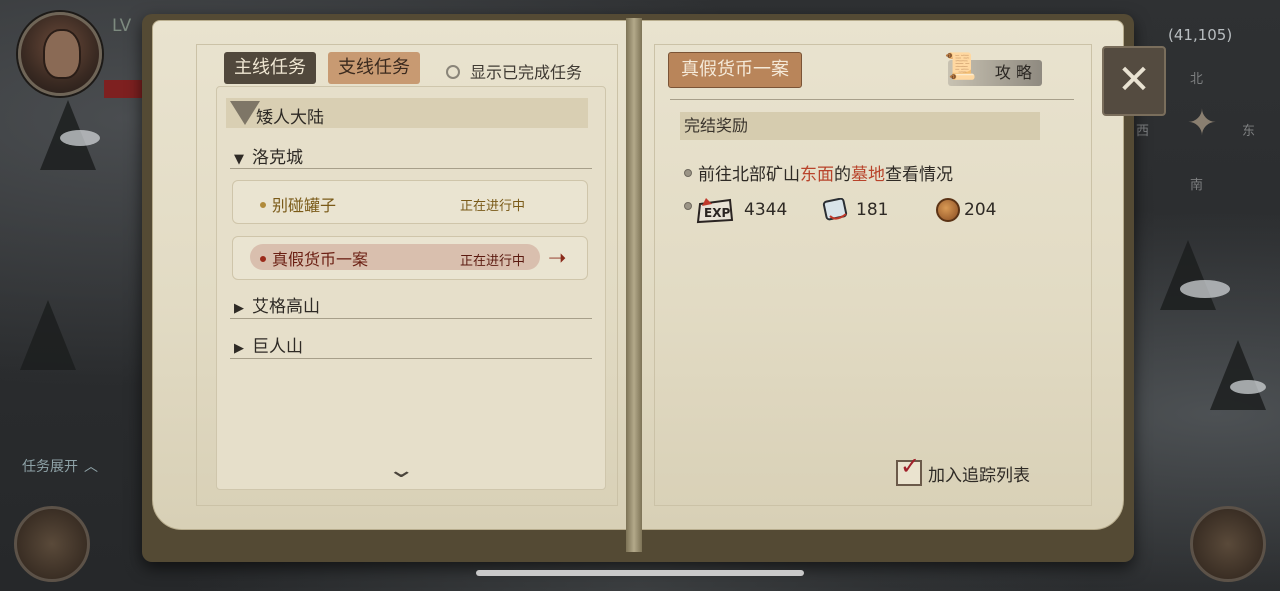 The image size is (1280, 591). What do you see at coordinates (1200, 35) in the screenshot?
I see `map-coordinates: (41,105)` at bounding box center [1200, 35].